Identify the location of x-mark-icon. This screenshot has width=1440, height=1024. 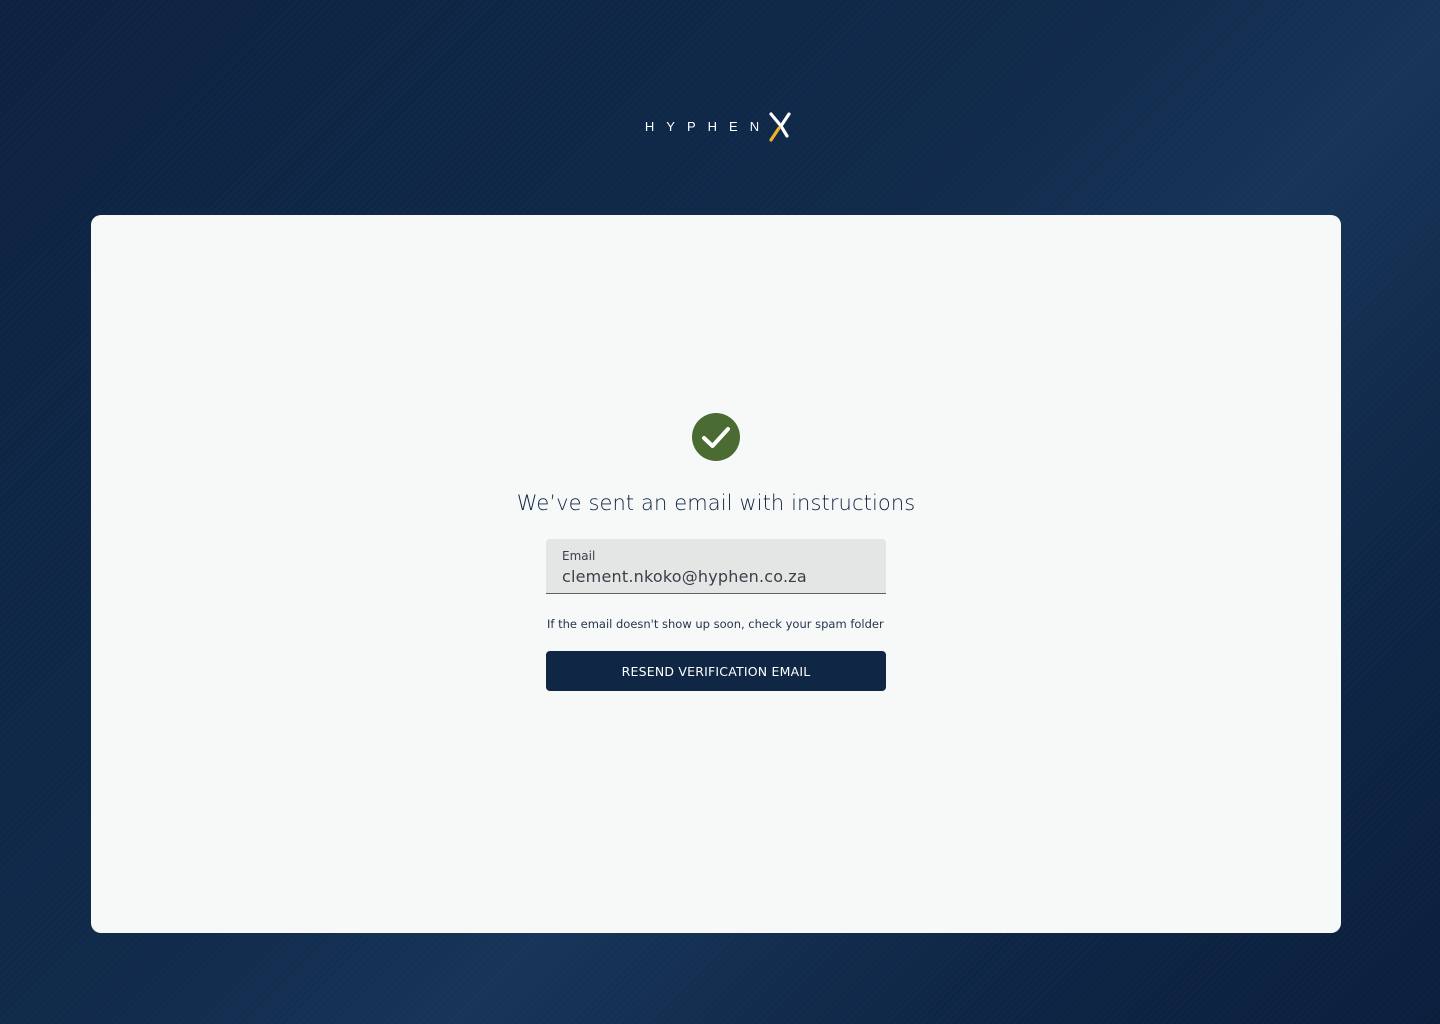
(780, 127).